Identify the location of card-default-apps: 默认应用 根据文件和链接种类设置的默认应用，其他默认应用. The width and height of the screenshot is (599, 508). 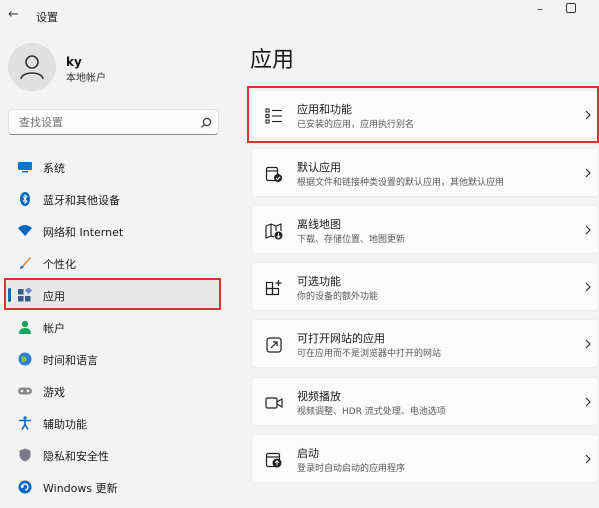
(425, 172).